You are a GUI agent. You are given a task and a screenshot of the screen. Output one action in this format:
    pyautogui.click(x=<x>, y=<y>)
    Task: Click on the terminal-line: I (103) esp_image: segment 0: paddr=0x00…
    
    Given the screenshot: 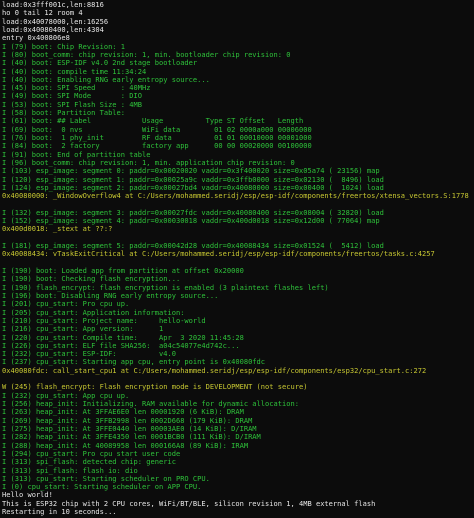 What is the action you would take?
    pyautogui.click(x=191, y=171)
    